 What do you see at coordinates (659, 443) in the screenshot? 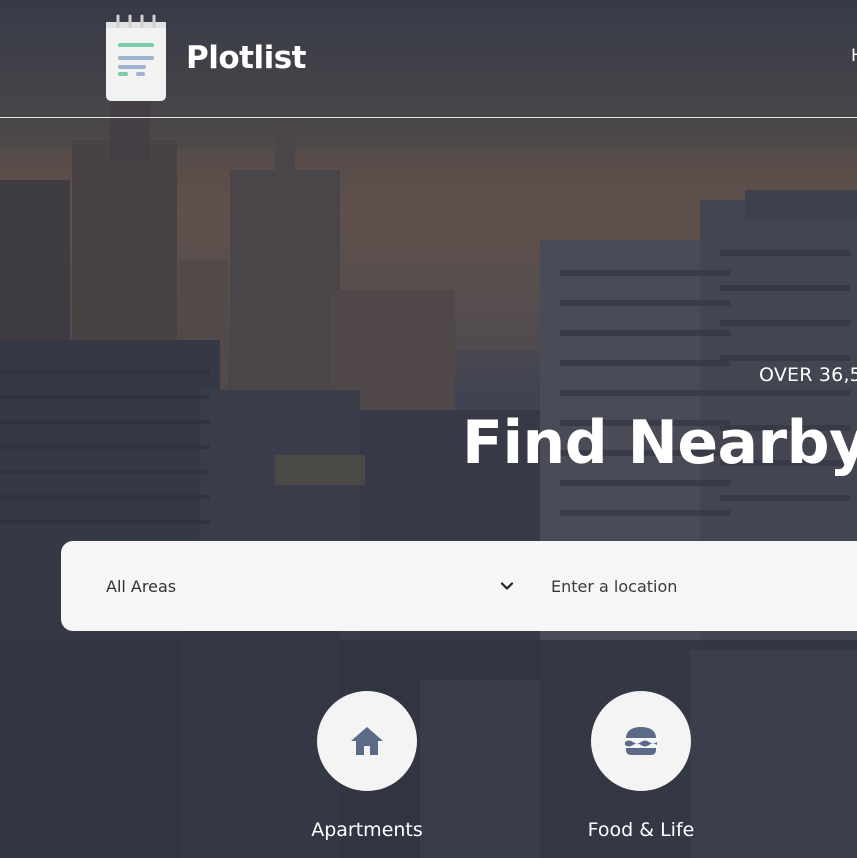
I see `hero-title: Find Nearby` at bounding box center [659, 443].